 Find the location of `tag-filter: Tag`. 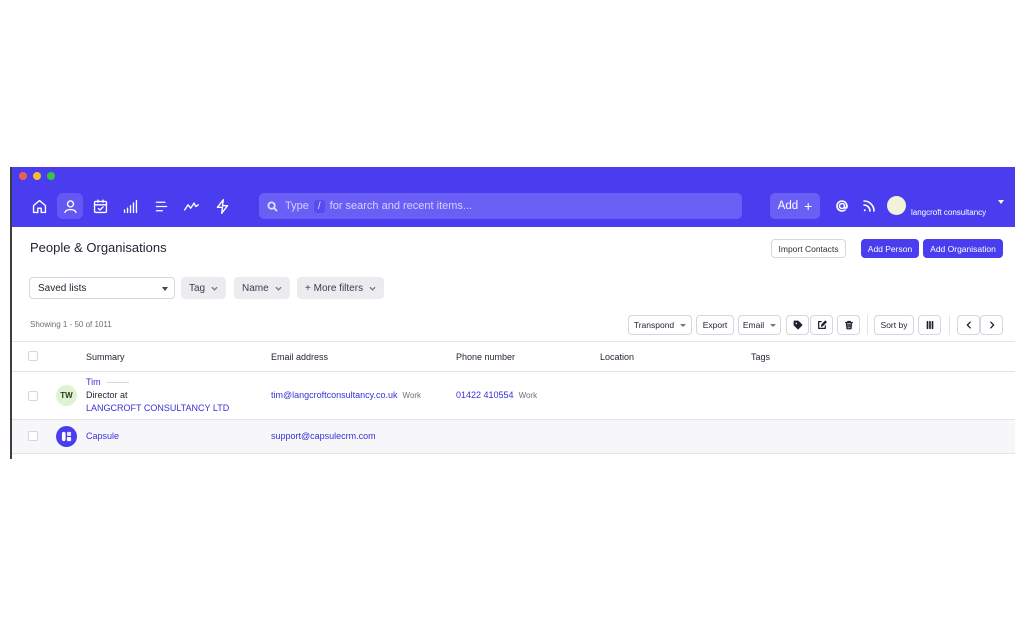

tag-filter: Tag is located at coordinates (203, 288).